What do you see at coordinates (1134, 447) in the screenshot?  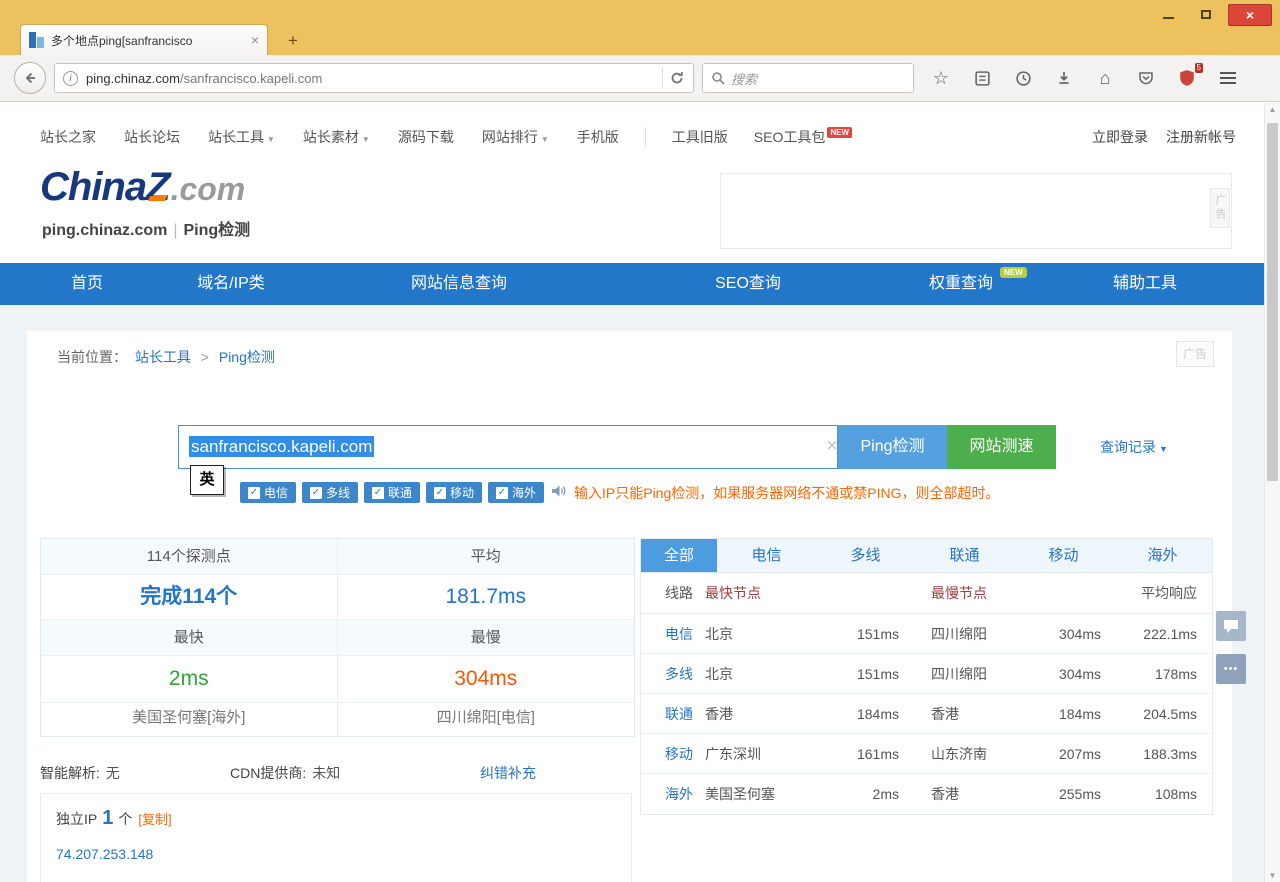 I see `query-history-link: 查询记录 ▼` at bounding box center [1134, 447].